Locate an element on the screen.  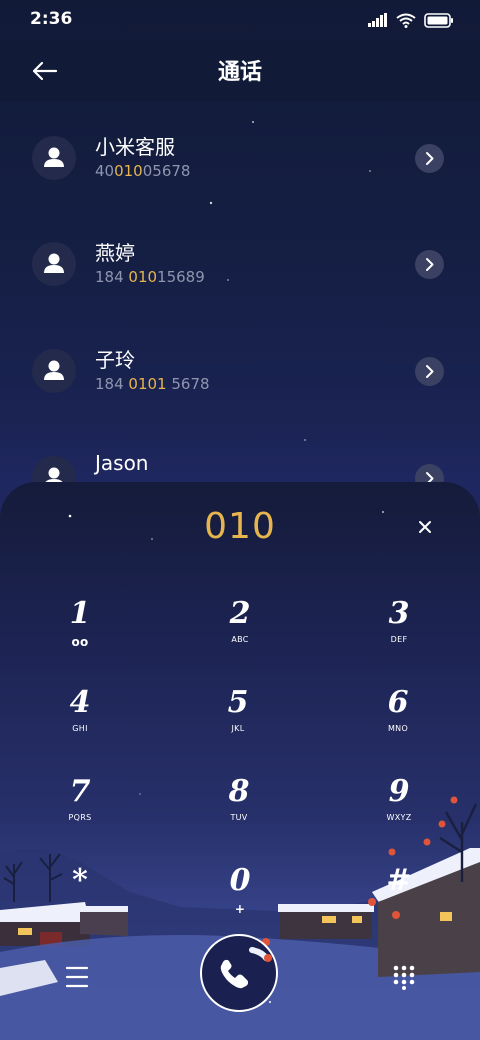
key-digit: 8 is located at coordinates (239, 791).